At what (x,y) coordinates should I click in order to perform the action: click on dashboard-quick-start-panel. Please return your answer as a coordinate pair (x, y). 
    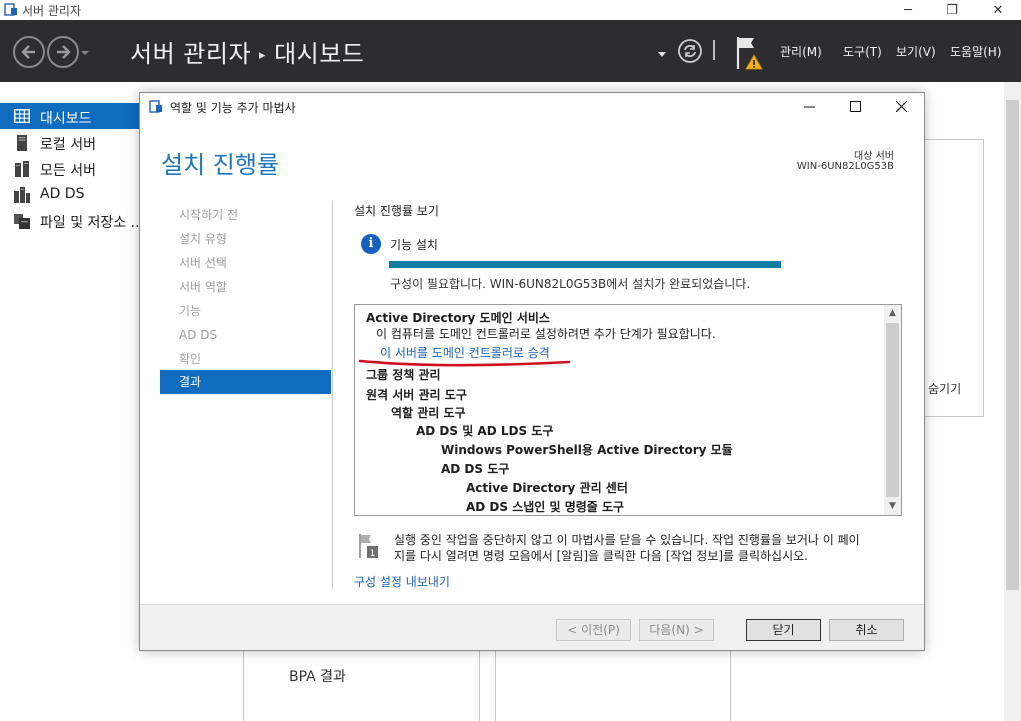
    Looking at the image, I should click on (954, 278).